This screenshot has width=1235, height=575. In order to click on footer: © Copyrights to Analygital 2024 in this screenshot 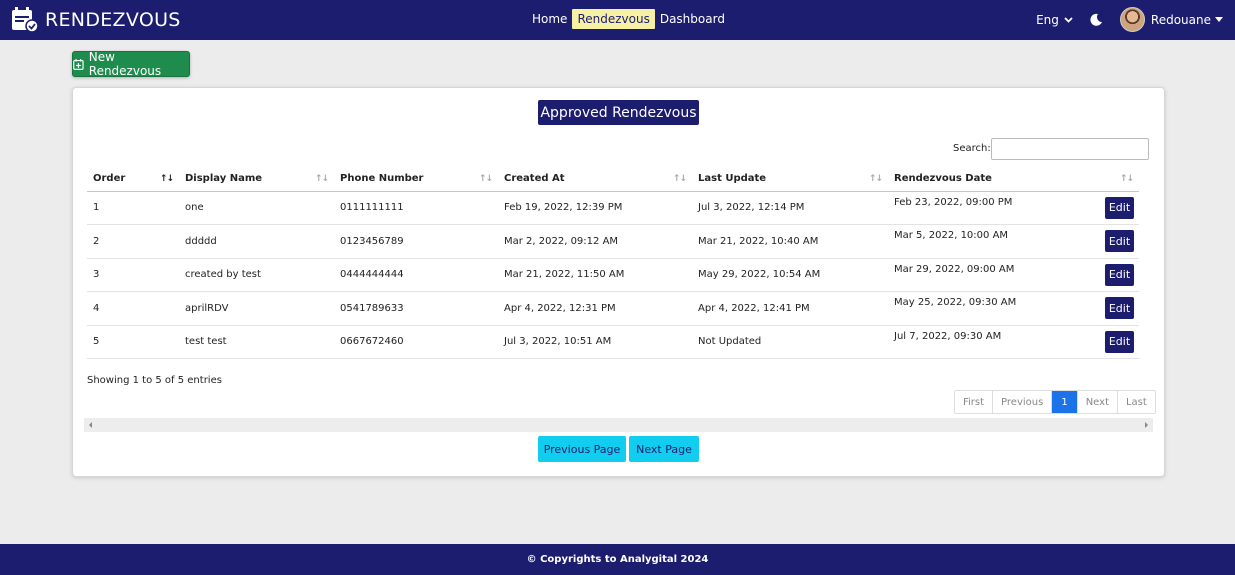, I will do `click(617, 559)`.